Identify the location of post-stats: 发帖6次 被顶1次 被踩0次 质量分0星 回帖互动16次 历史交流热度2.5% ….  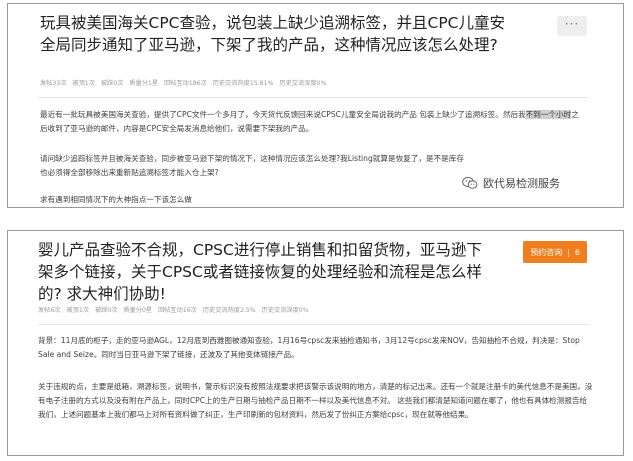
(175, 311).